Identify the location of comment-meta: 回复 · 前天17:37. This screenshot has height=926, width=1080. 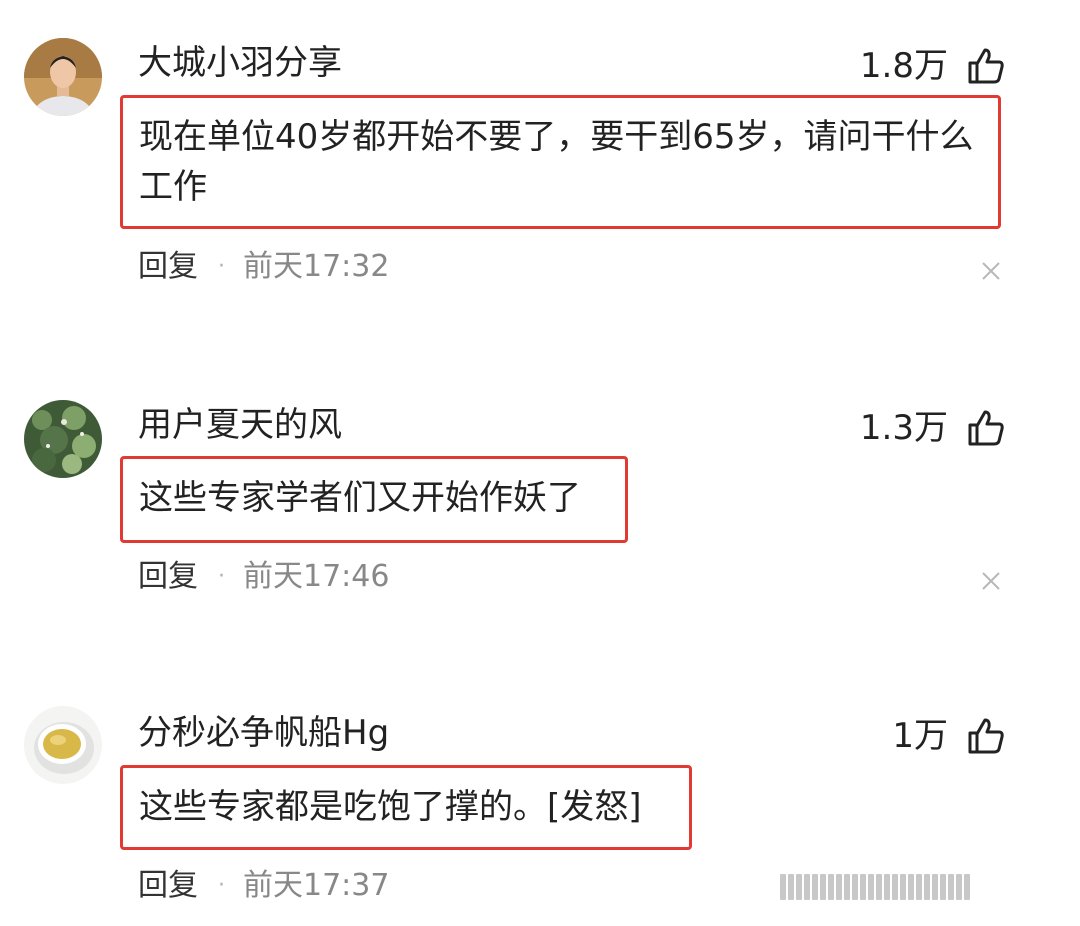
(263, 886).